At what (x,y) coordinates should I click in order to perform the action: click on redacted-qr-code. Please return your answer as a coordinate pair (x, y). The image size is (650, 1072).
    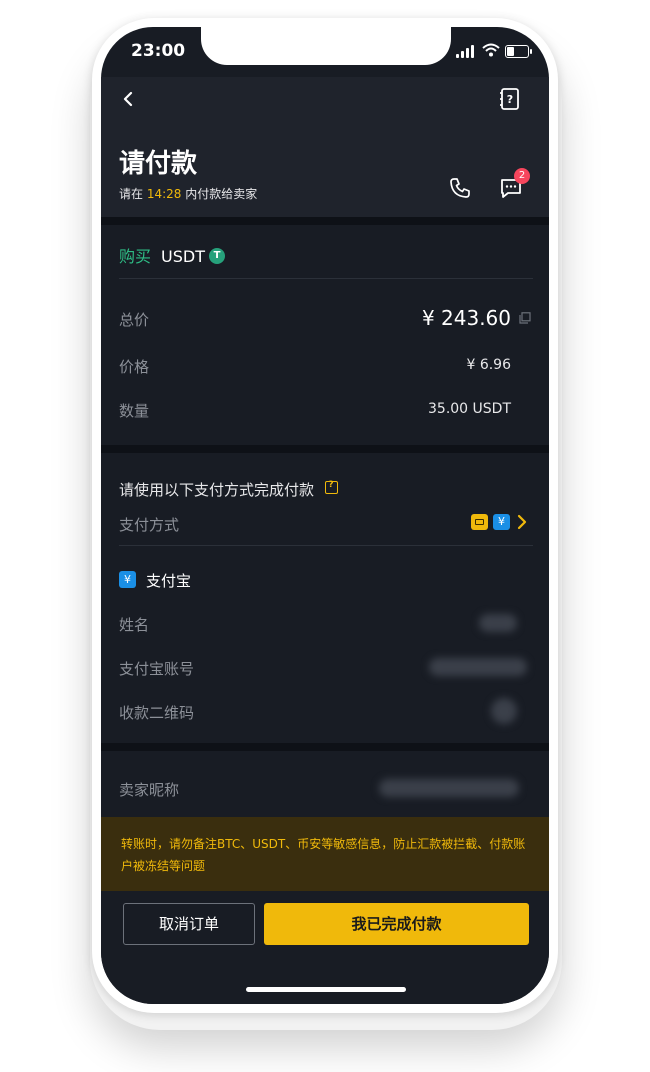
    Looking at the image, I should click on (504, 711).